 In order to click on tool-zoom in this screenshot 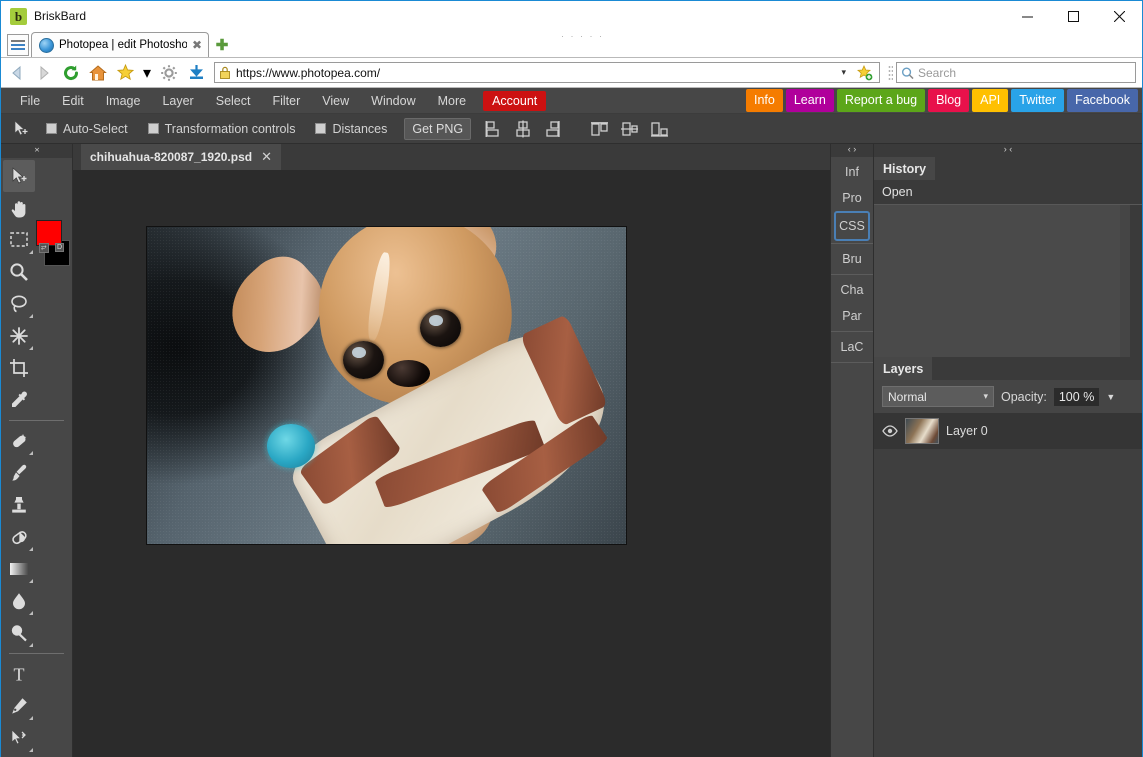, I will do `click(19, 272)`.